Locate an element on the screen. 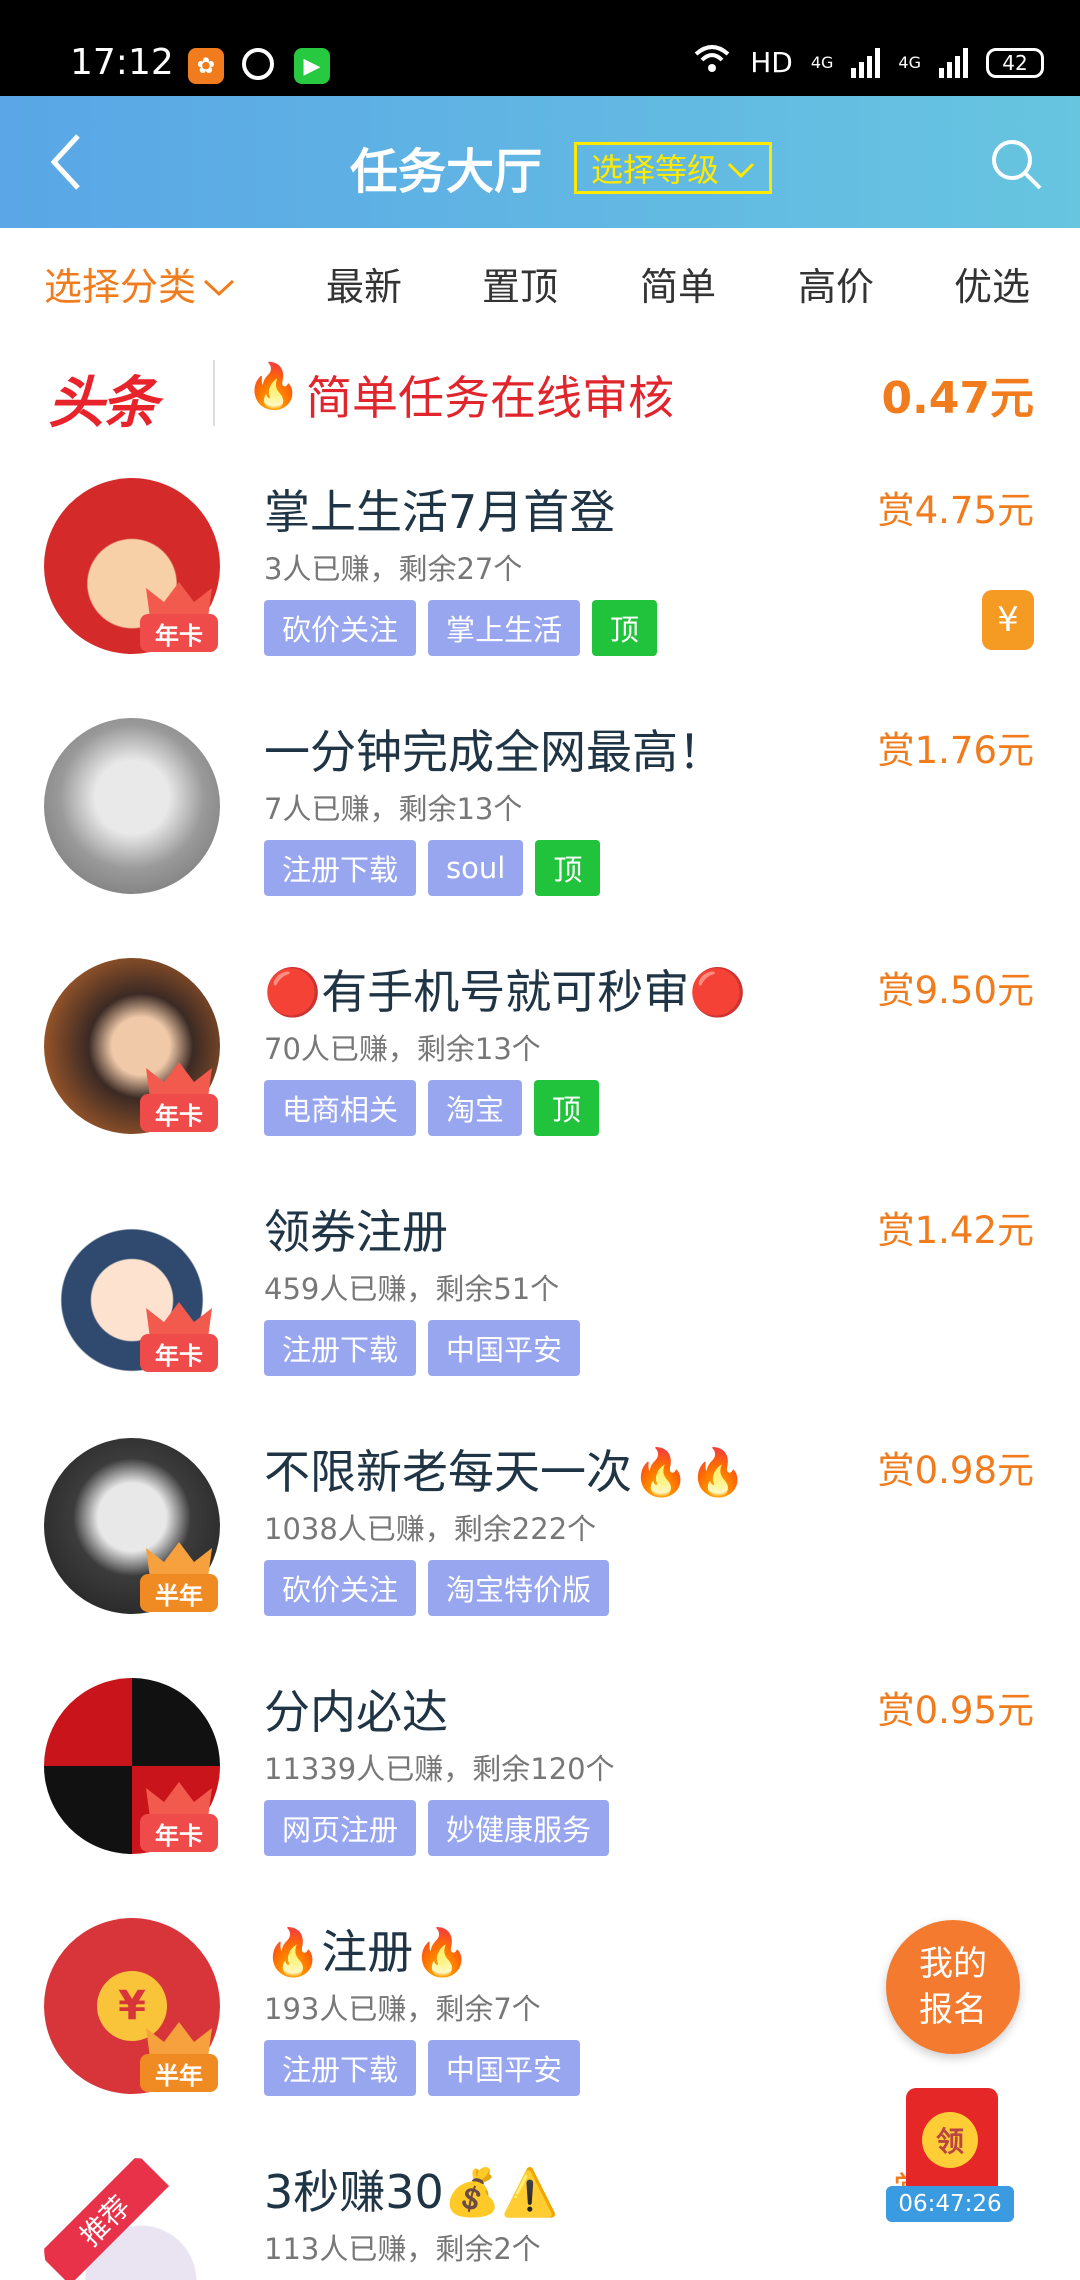 The image size is (1080, 2280). task-reward: 赏1.42元 is located at coordinates (955, 1230).